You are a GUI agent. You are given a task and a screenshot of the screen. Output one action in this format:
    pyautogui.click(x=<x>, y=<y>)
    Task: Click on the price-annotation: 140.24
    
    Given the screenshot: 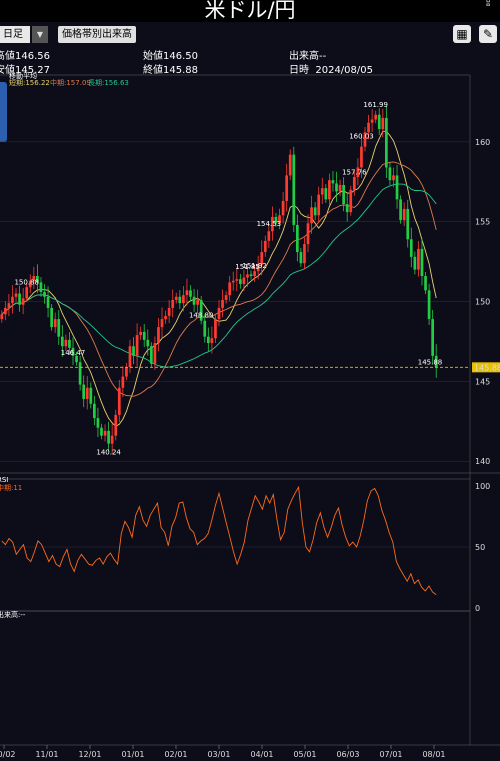 What is the action you would take?
    pyautogui.click(x=108, y=452)
    